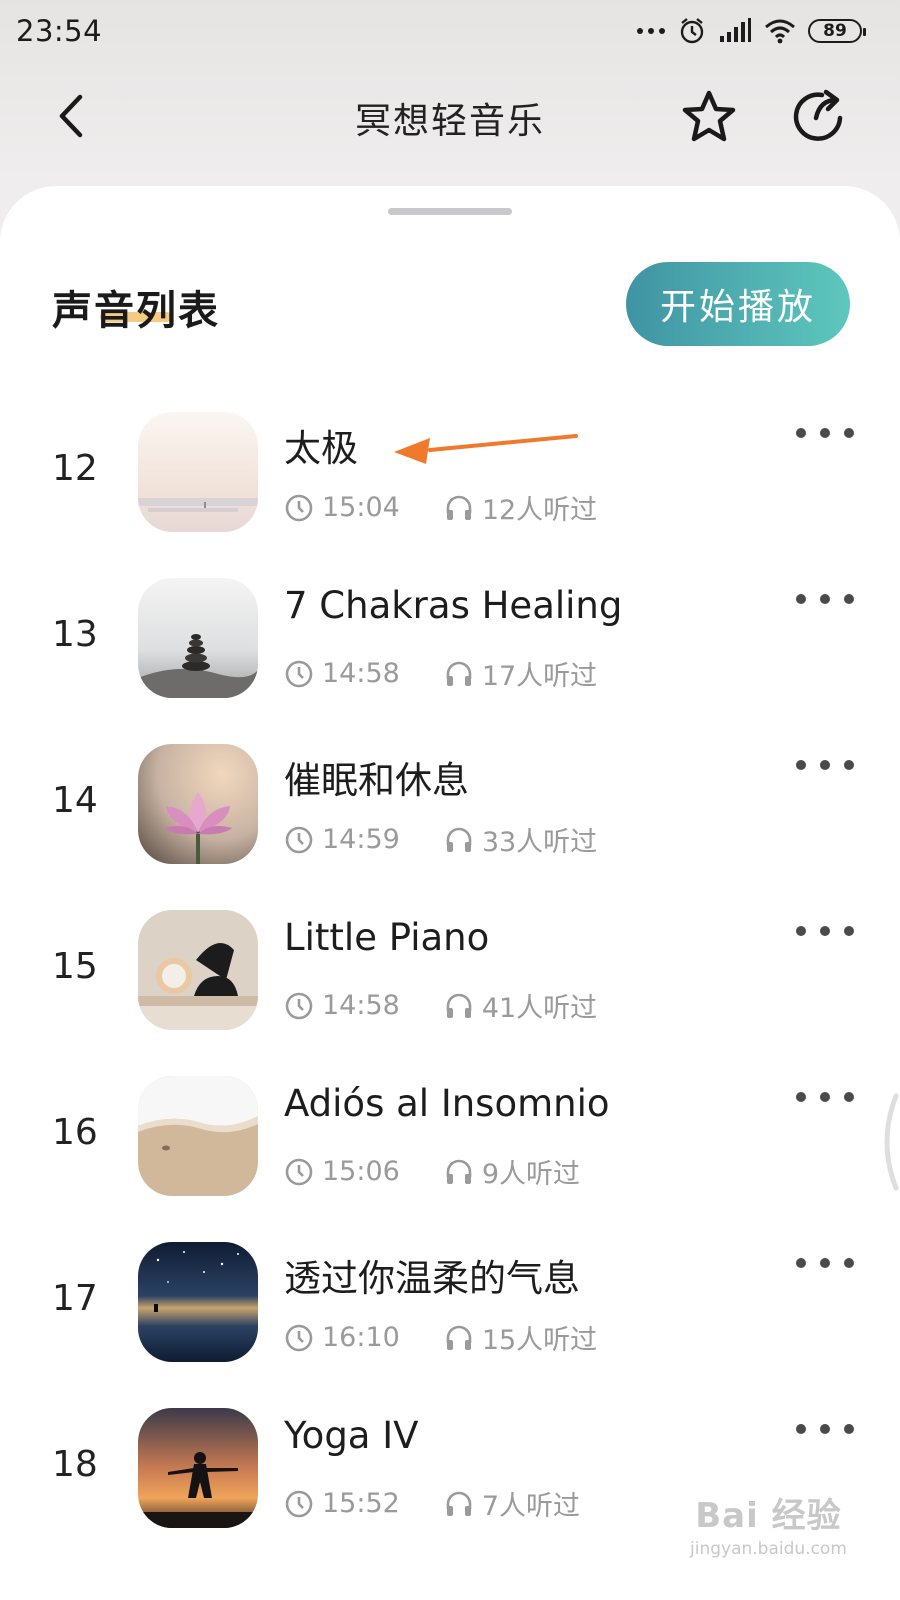 Image resolution: width=900 pixels, height=1600 pixels. What do you see at coordinates (361, 1171) in the screenshot?
I see `track-duration: 15:06` at bounding box center [361, 1171].